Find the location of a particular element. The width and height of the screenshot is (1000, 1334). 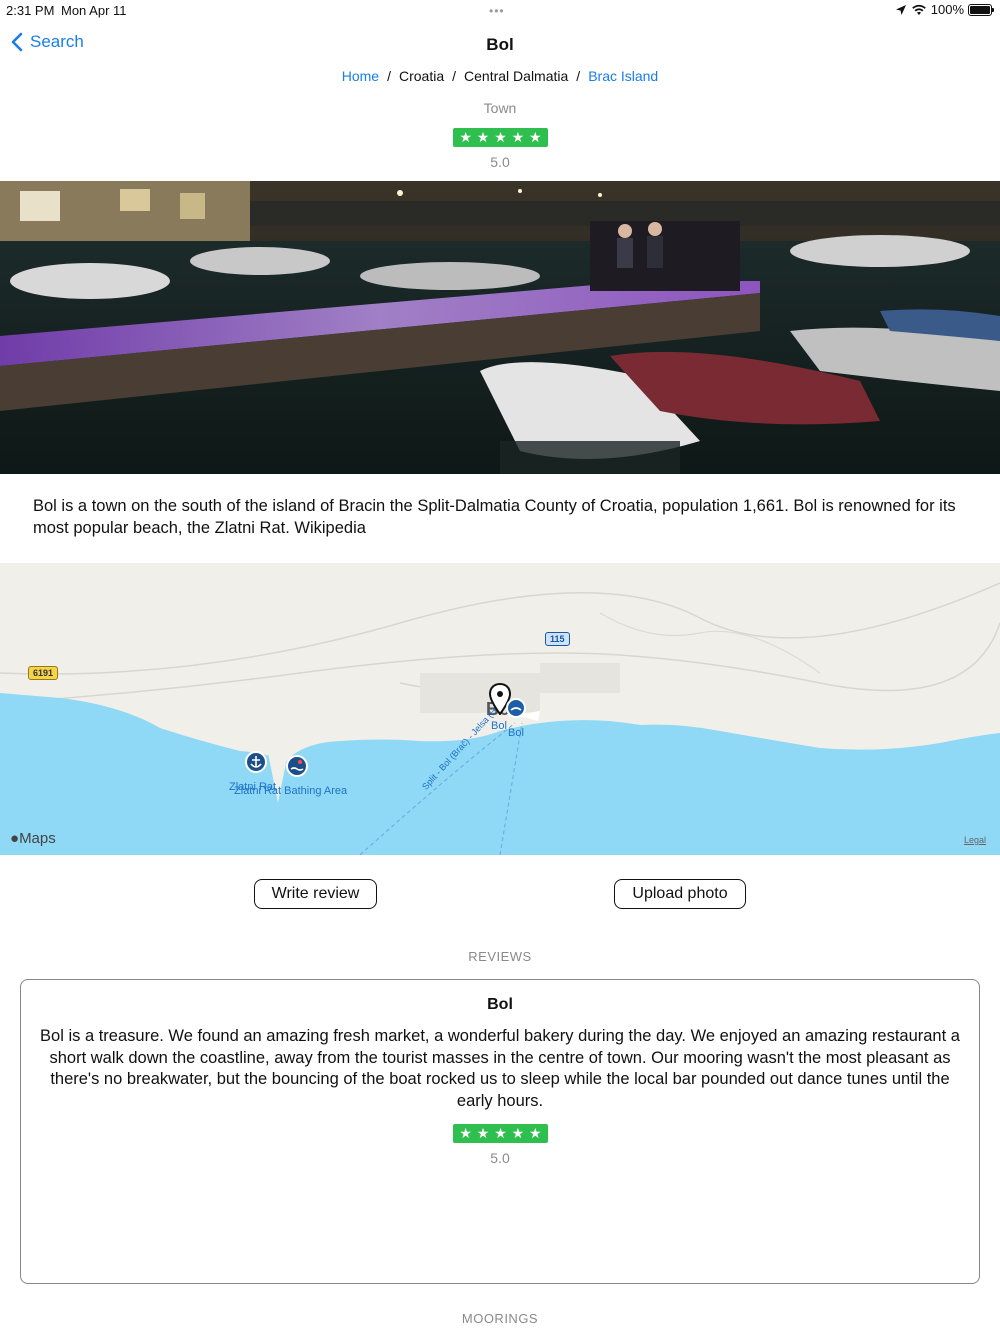

anchor-marker-icon is located at coordinates (256, 762).